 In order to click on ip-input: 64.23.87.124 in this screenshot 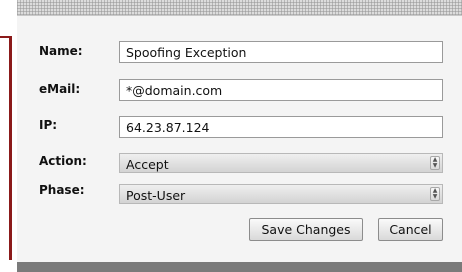, I will do `click(281, 127)`.